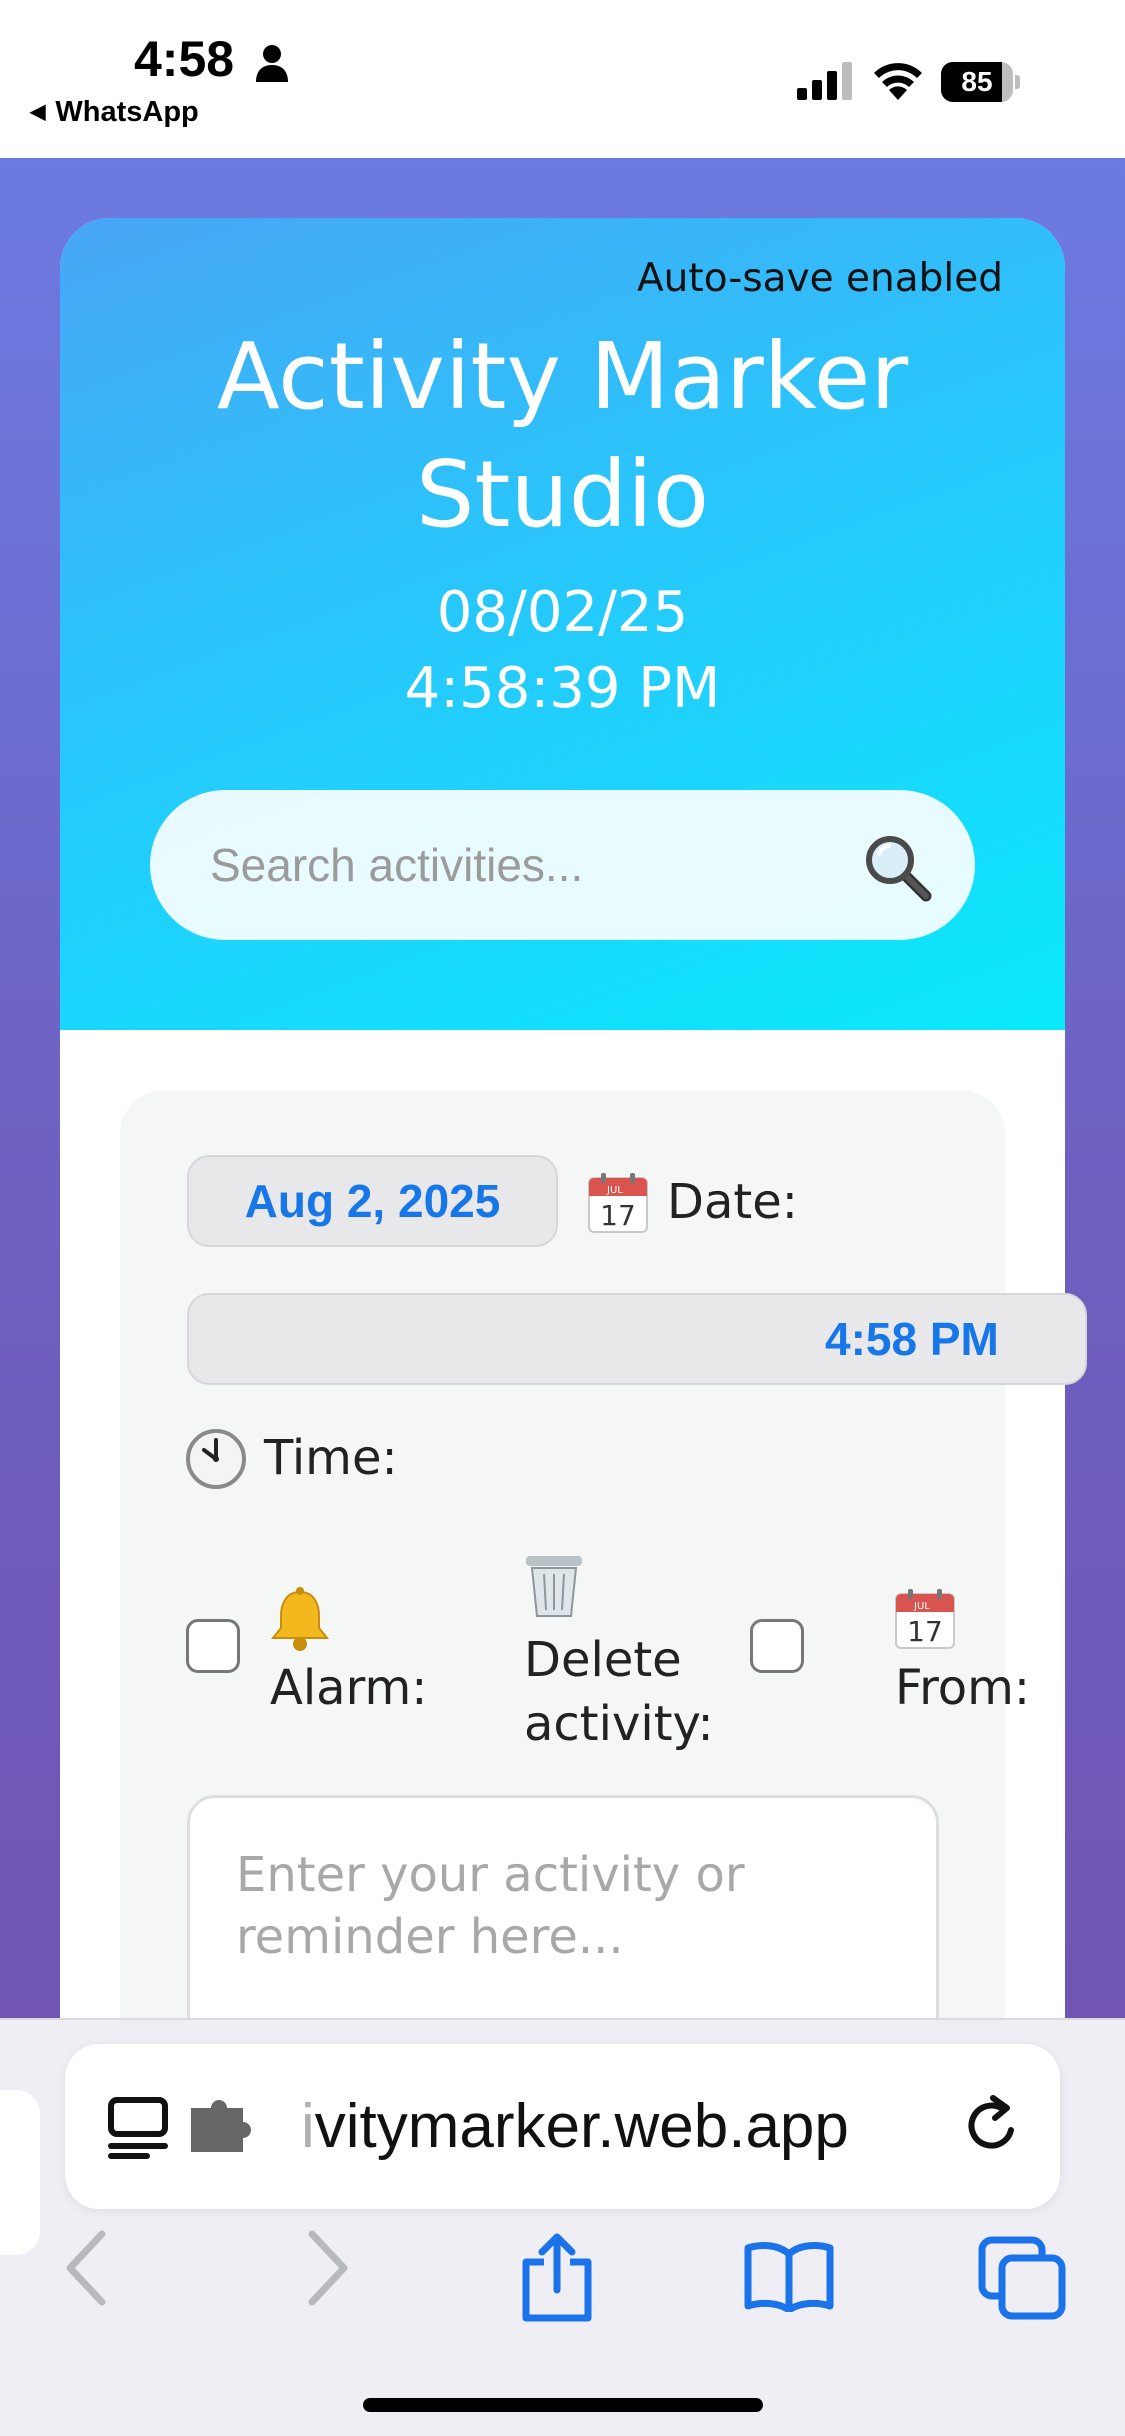 This screenshot has height=2436, width=1125. I want to click on autosave-status: Auto-save enabled, so click(820, 278).